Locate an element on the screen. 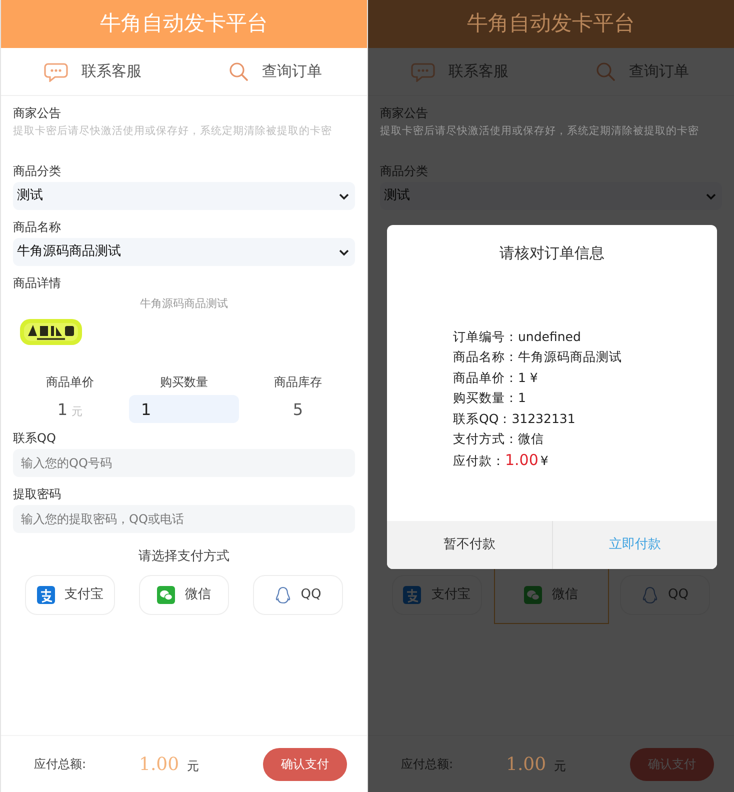 The width and height of the screenshot is (734, 792). order-detail-line: 应付款：1.00¥ is located at coordinates (500, 460).